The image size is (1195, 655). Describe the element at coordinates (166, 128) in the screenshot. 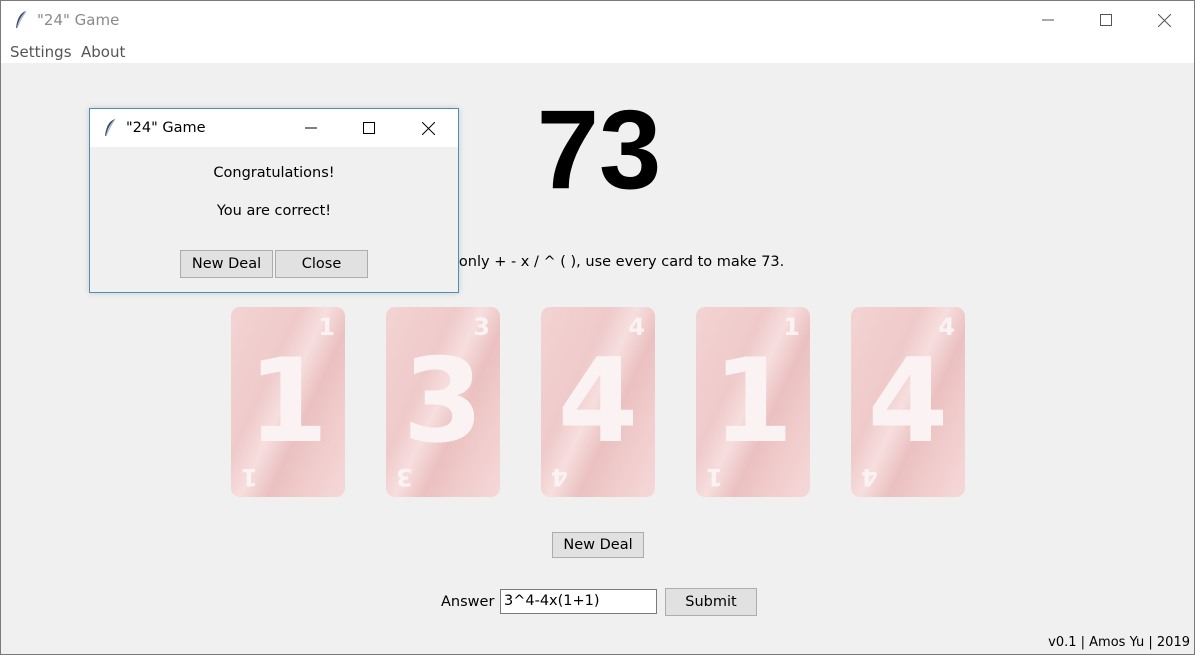

I see `dialog-title: "24" Game` at that location.